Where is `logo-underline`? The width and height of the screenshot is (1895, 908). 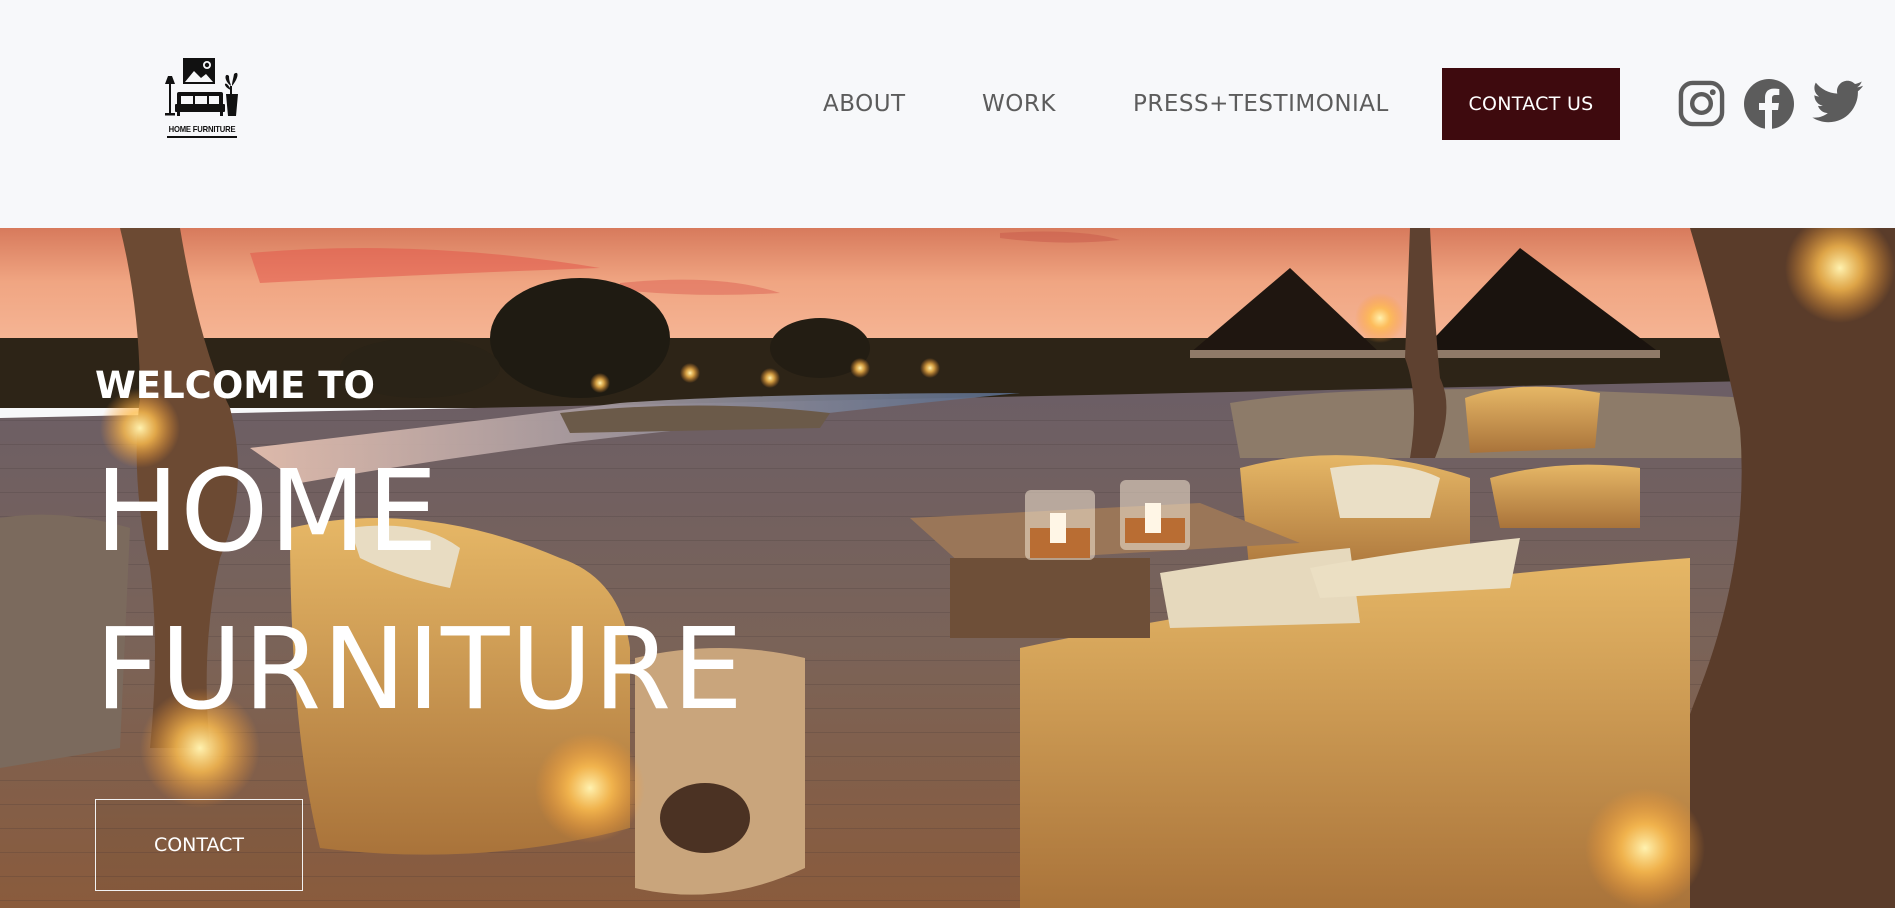
logo-underline is located at coordinates (202, 137).